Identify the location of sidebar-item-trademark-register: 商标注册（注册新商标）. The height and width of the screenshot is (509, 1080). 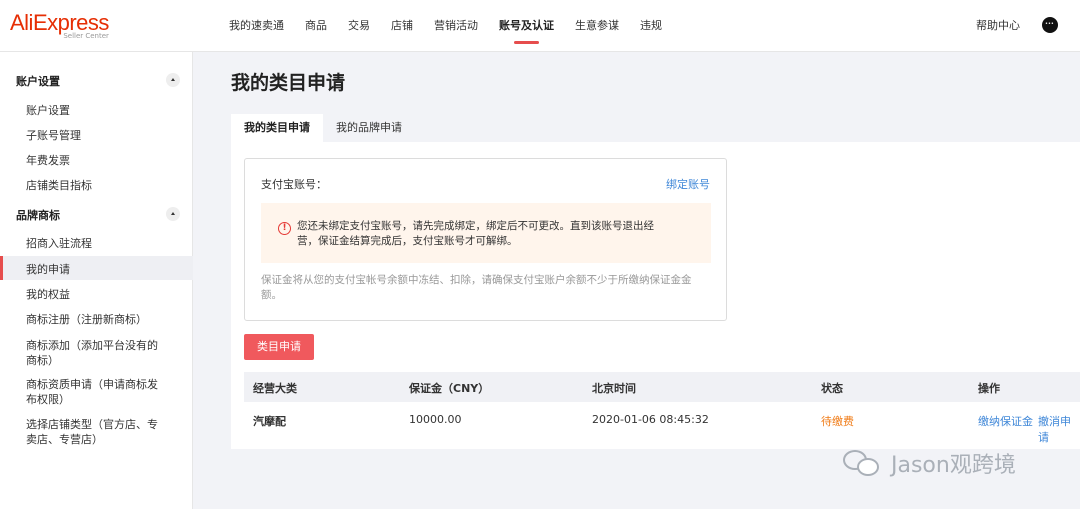
(96, 319).